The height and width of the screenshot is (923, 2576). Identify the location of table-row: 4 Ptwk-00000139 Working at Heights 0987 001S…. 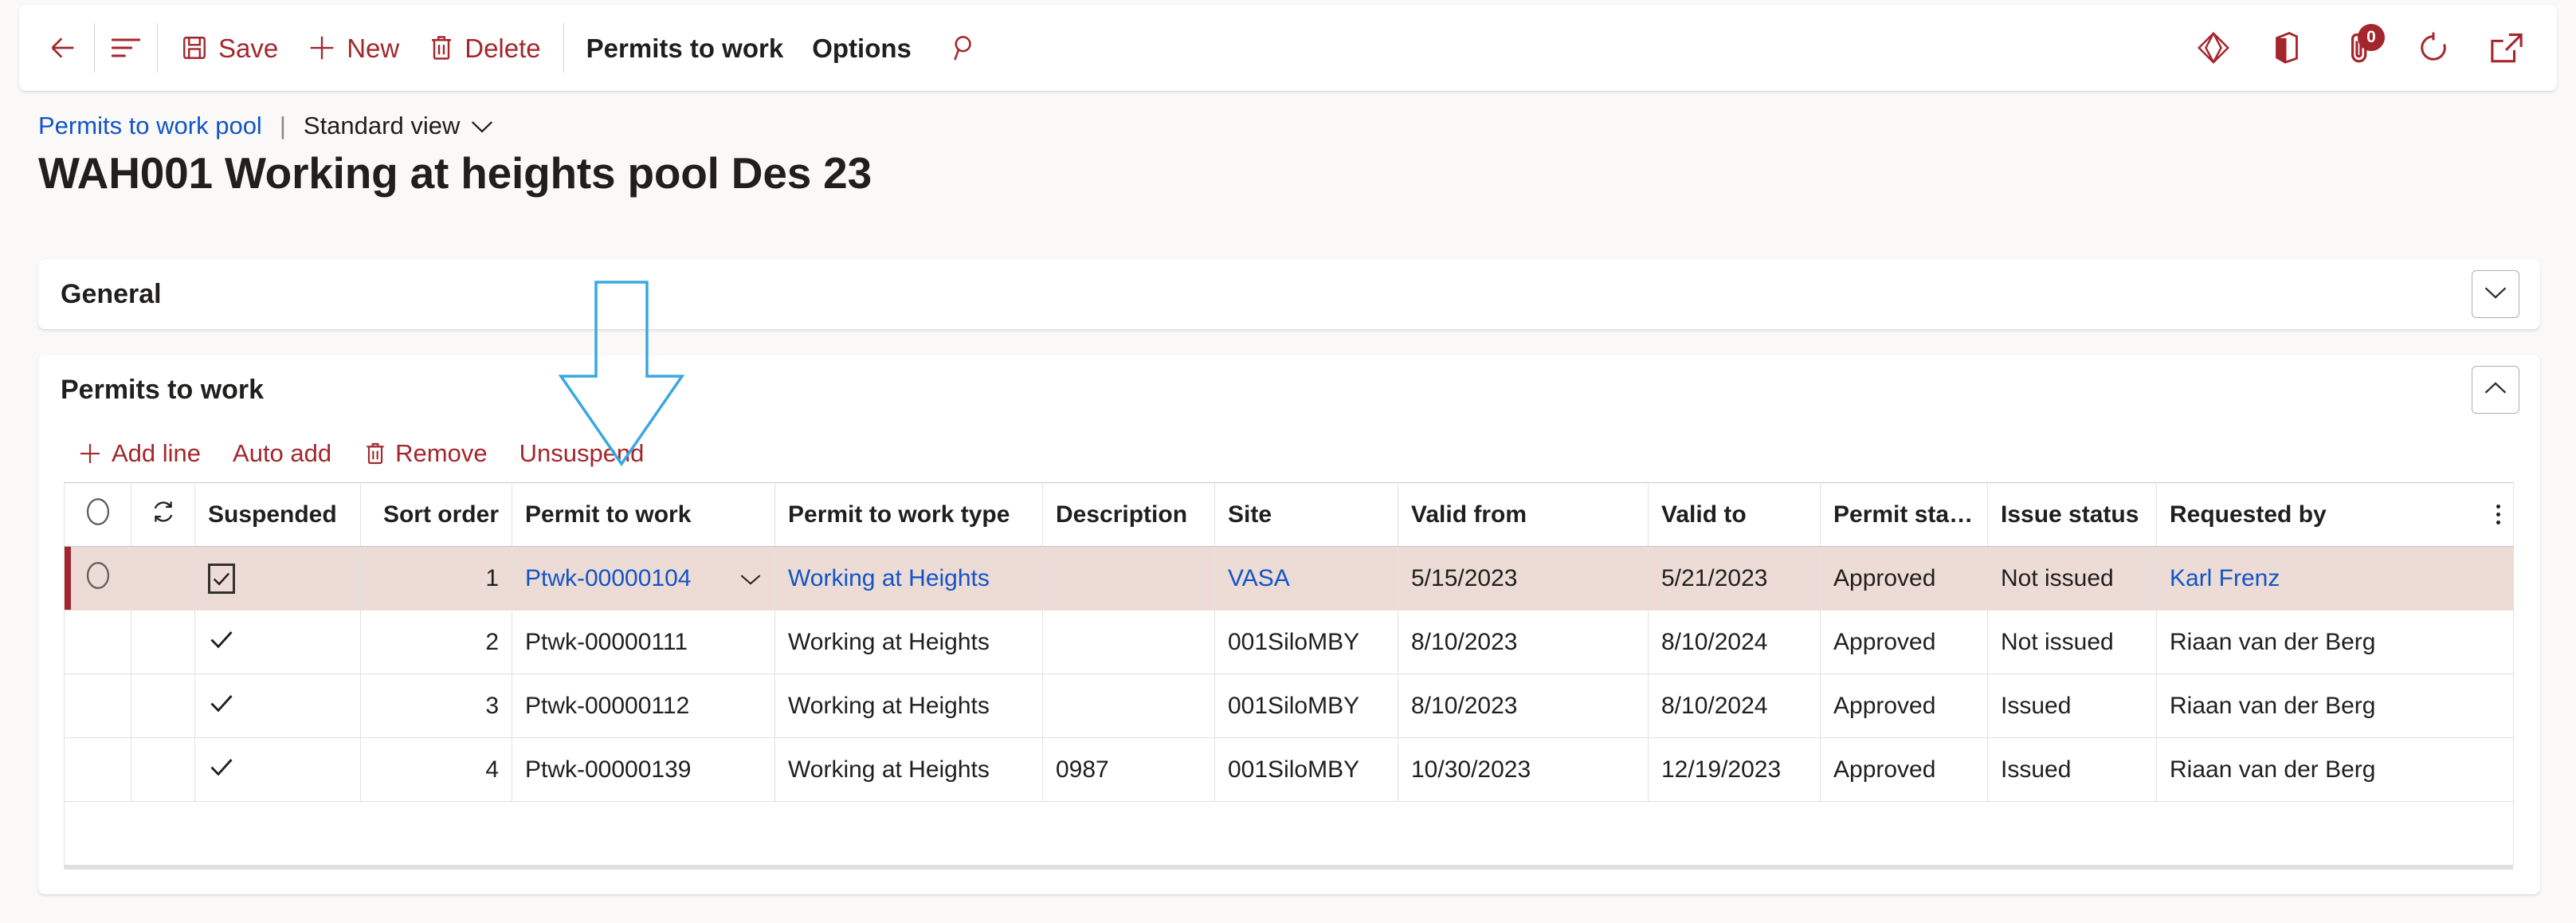
(1289, 769).